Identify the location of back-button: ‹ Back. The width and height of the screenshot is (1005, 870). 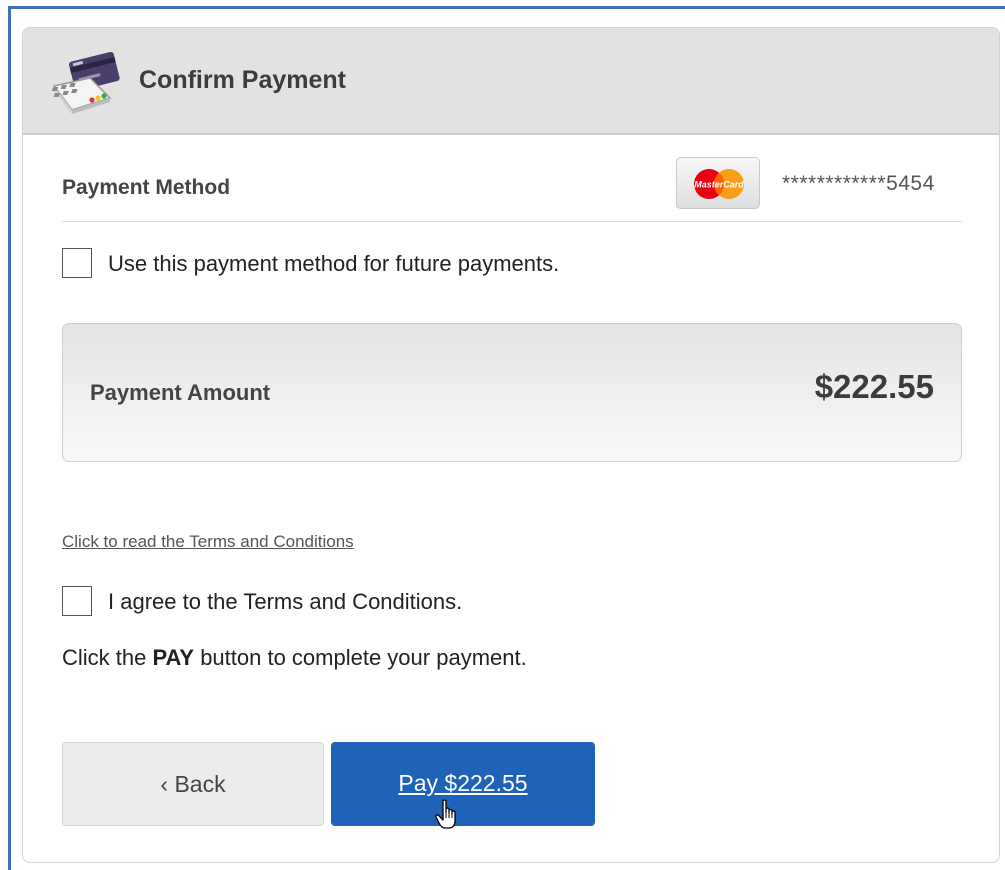
(193, 784).